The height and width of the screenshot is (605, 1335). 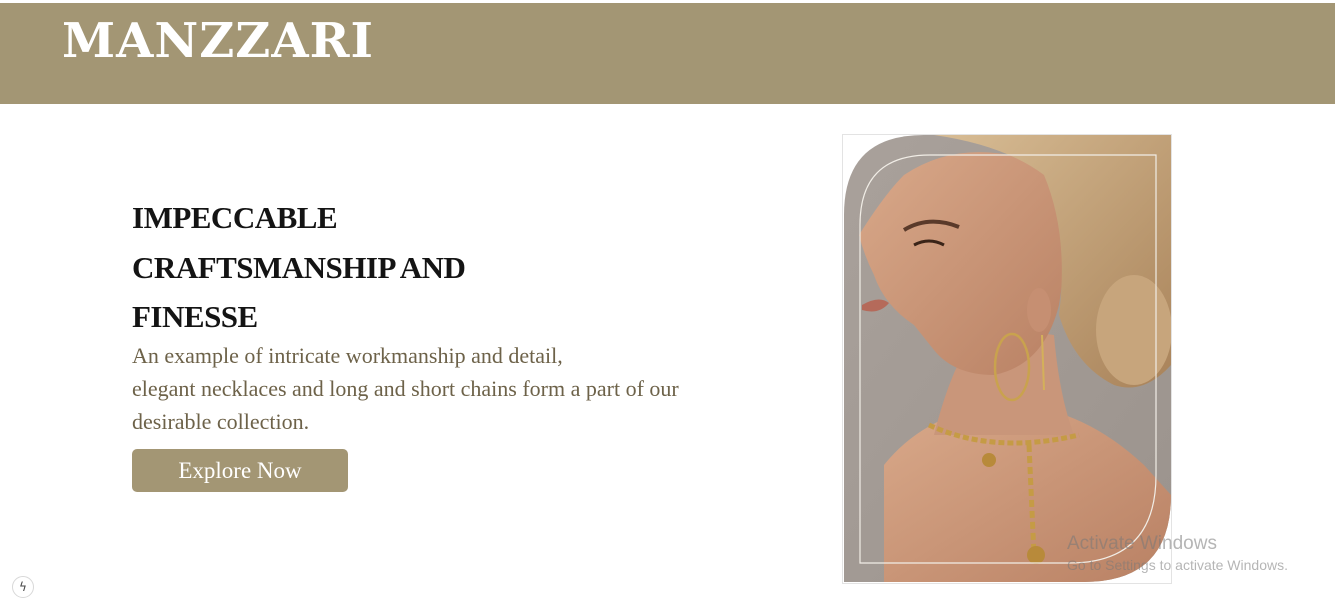 What do you see at coordinates (1177, 565) in the screenshot?
I see `watermark-subtitle: Go to Settings to activate Windows.` at bounding box center [1177, 565].